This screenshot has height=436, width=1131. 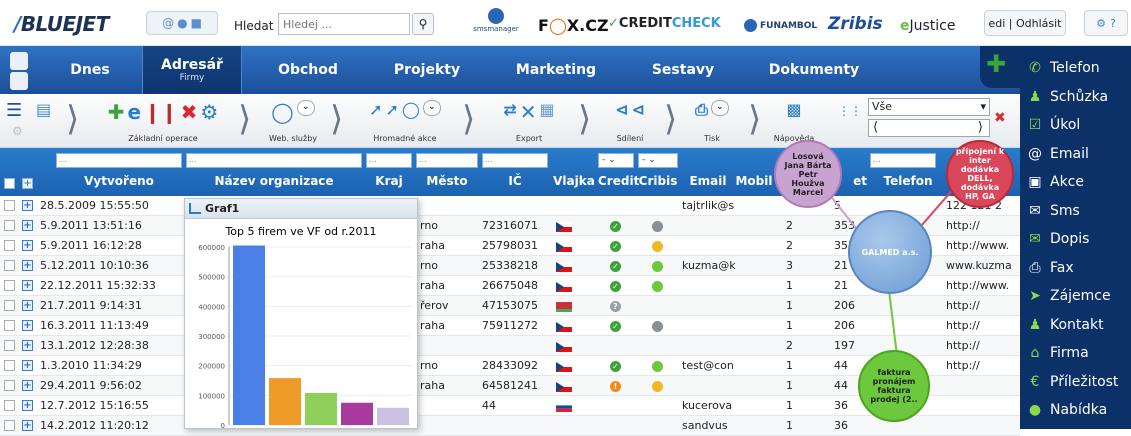 I want to click on at-icon: @, so click(x=168, y=23).